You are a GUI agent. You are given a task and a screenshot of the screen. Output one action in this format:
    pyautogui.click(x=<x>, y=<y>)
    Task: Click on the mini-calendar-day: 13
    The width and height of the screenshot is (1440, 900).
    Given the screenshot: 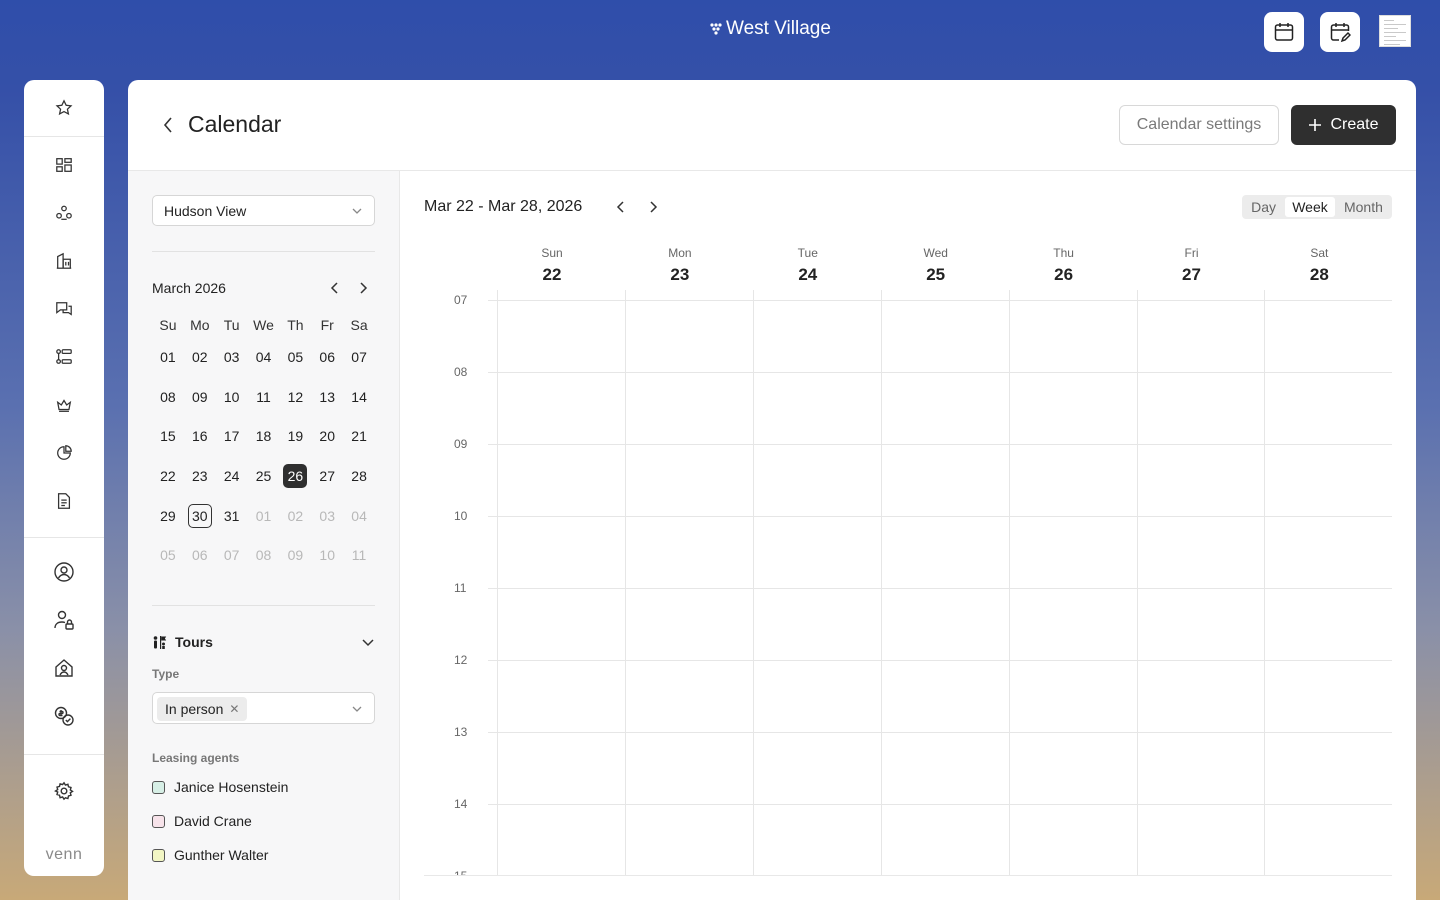 What is the action you would take?
    pyautogui.click(x=327, y=397)
    